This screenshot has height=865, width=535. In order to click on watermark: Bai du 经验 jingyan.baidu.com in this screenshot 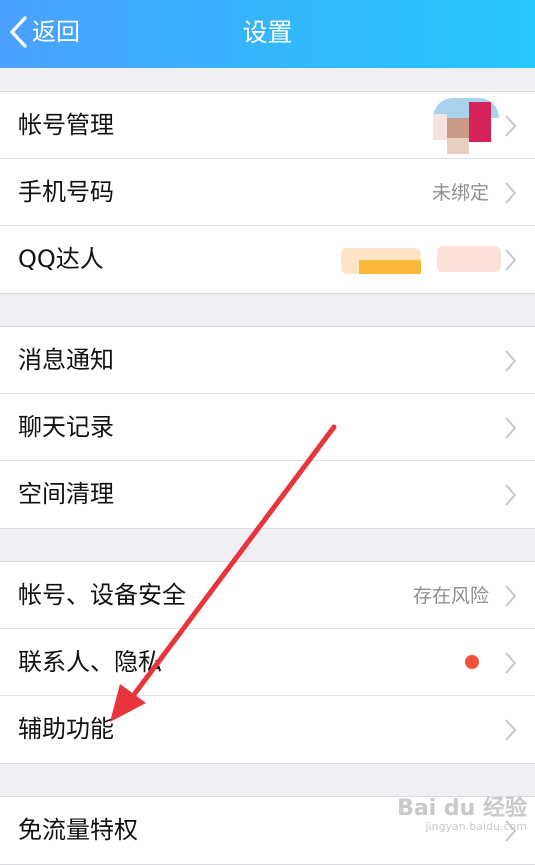, I will do `click(462, 815)`.